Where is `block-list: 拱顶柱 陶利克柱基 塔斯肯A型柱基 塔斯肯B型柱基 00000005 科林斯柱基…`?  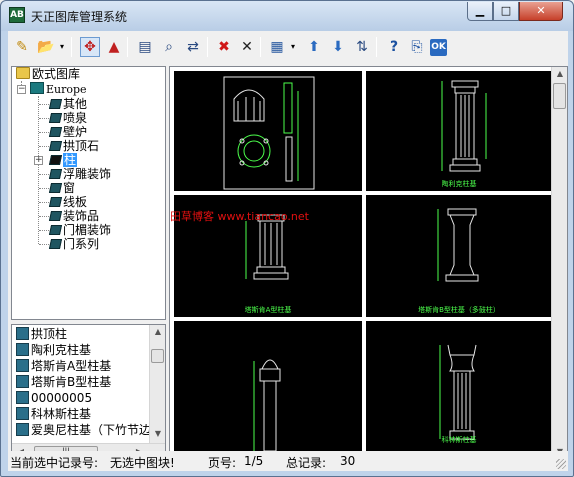 block-list: 拱顶柱 陶利克柱基 塔斯肯A型柱基 塔斯肯B型柱基 00000005 科林斯柱基… is located at coordinates (88, 392).